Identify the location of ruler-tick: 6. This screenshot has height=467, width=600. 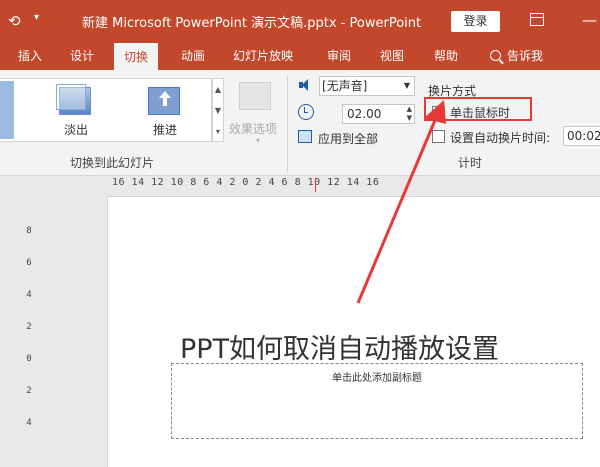
(29, 263).